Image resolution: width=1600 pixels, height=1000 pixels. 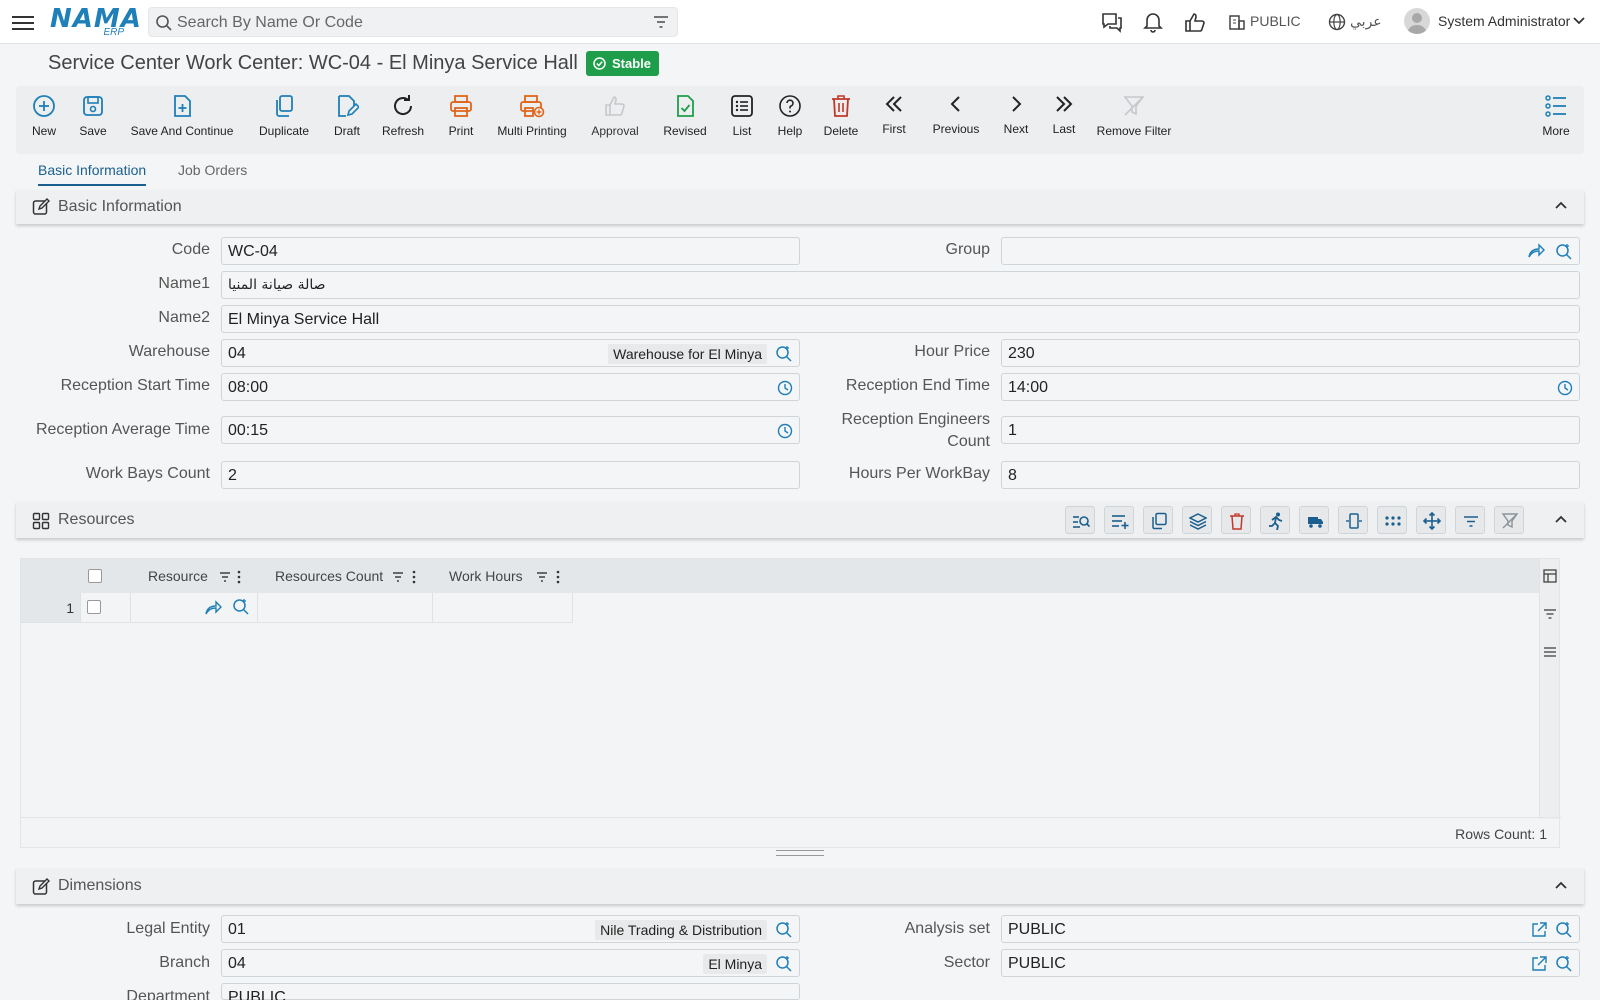 I want to click on approval-button: Approval, so click(x=615, y=116).